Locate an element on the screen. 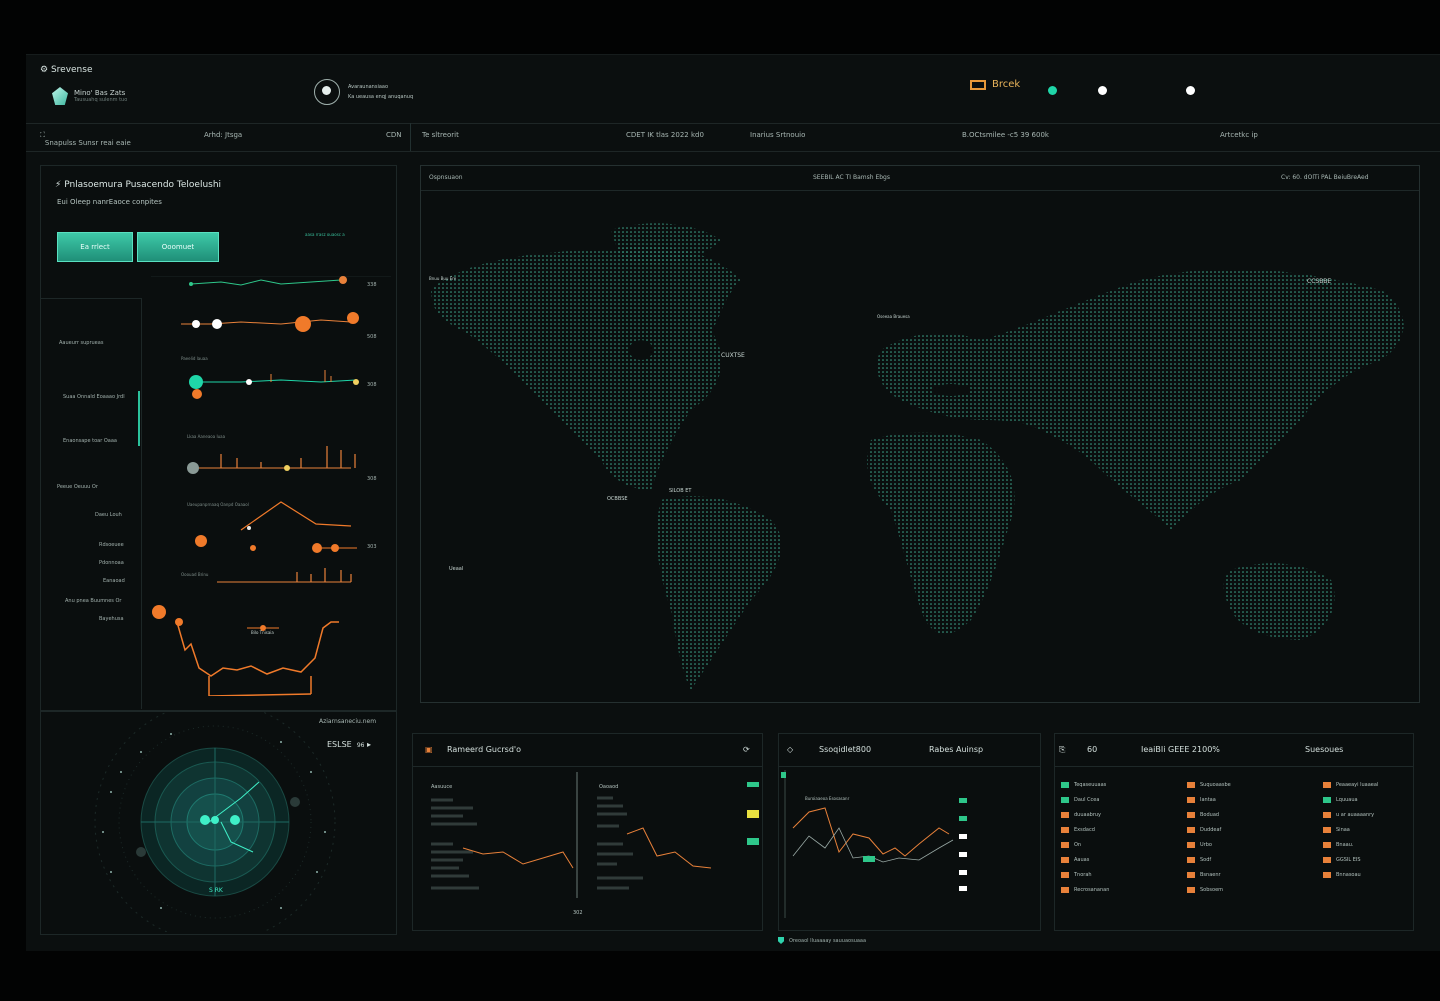 The width and height of the screenshot is (1440, 1001). side-label: Pdonnoaa is located at coordinates (111, 563).